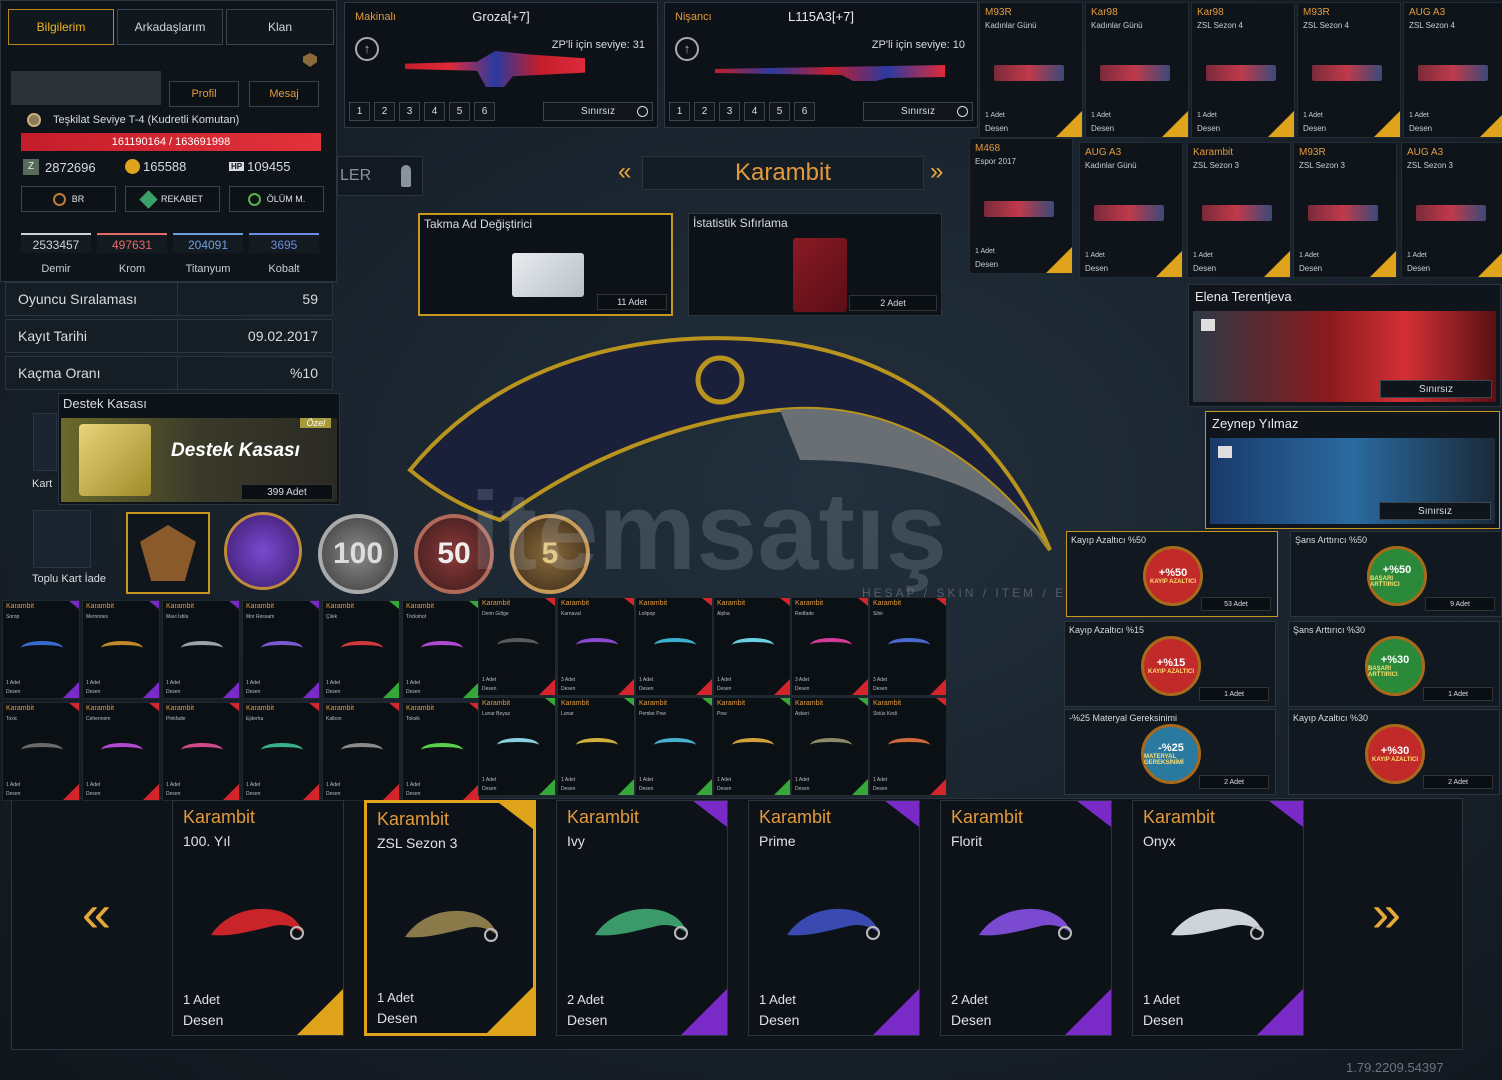  Describe the element at coordinates (1131, 210) in the screenshot. I see `skin-card: AUG A3 Kadınlar Günü 1 Adet Desen` at that location.